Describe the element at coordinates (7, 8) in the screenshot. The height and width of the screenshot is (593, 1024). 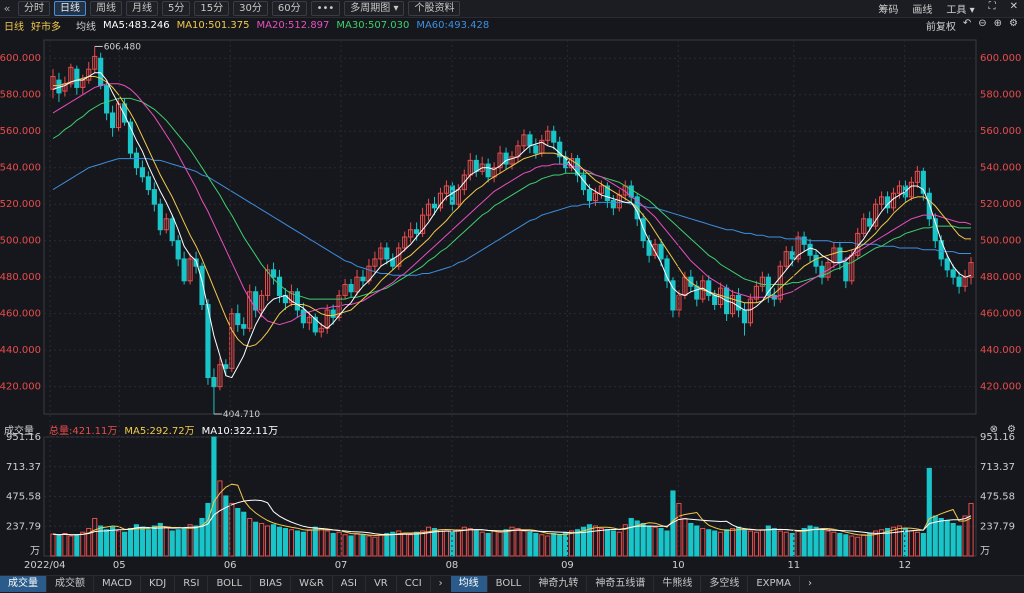
I see `collapse-left-icon: «` at that location.